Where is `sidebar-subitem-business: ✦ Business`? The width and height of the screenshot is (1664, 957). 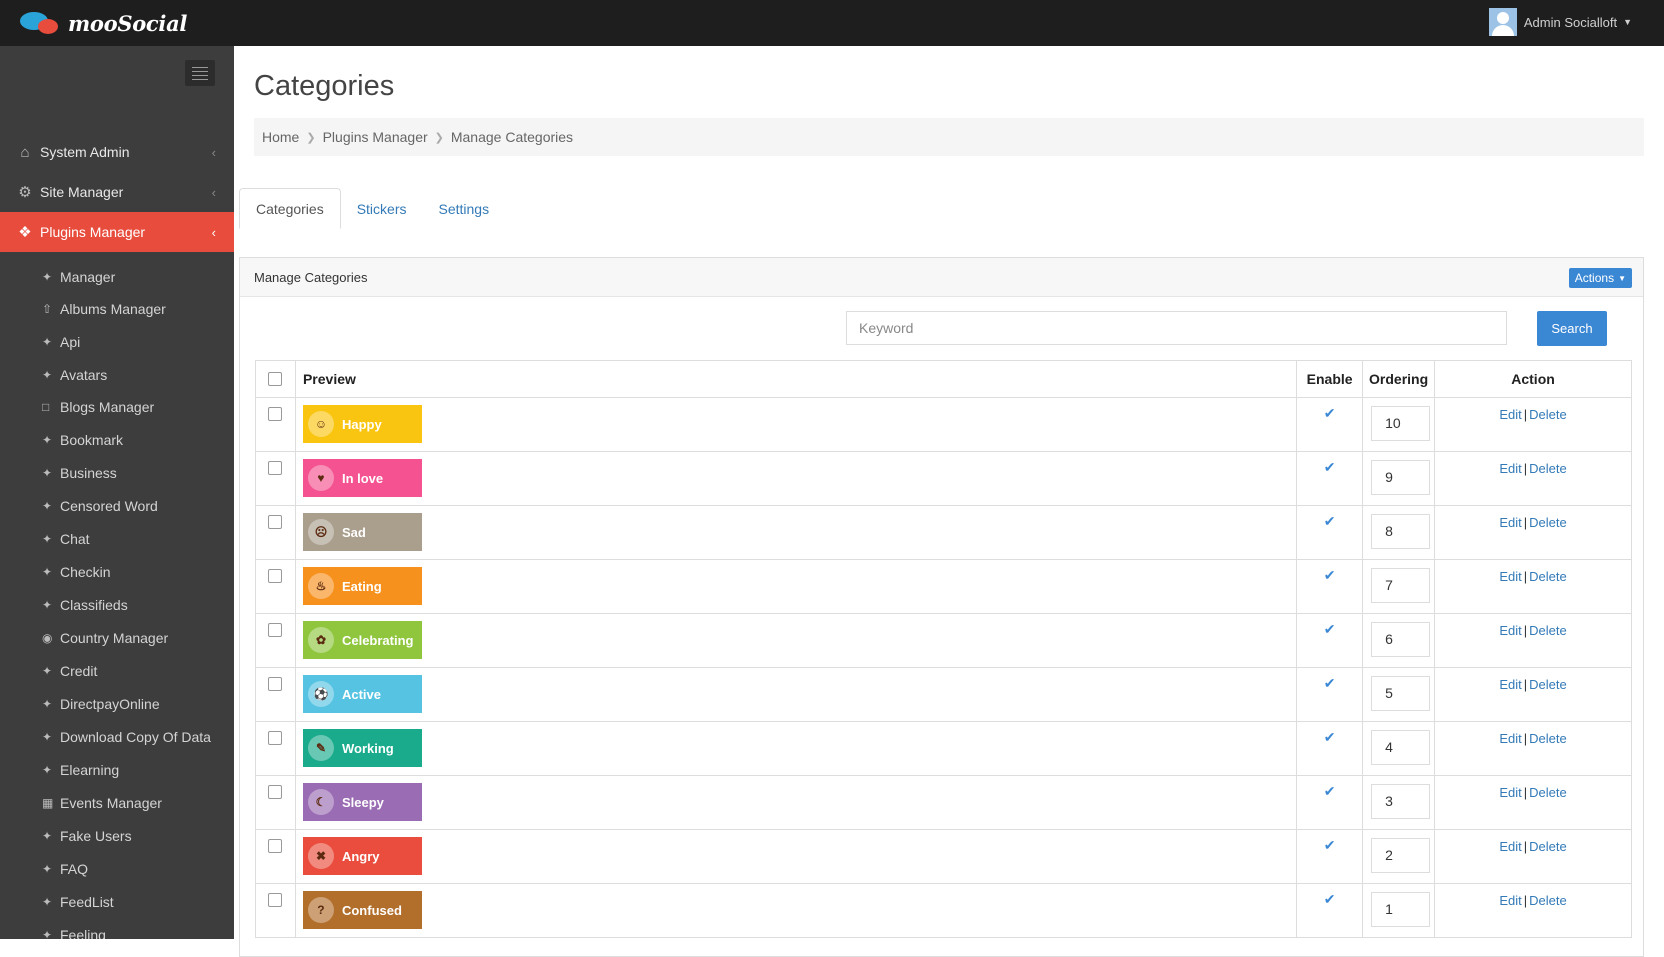 sidebar-subitem-business: ✦ Business is located at coordinates (79, 473).